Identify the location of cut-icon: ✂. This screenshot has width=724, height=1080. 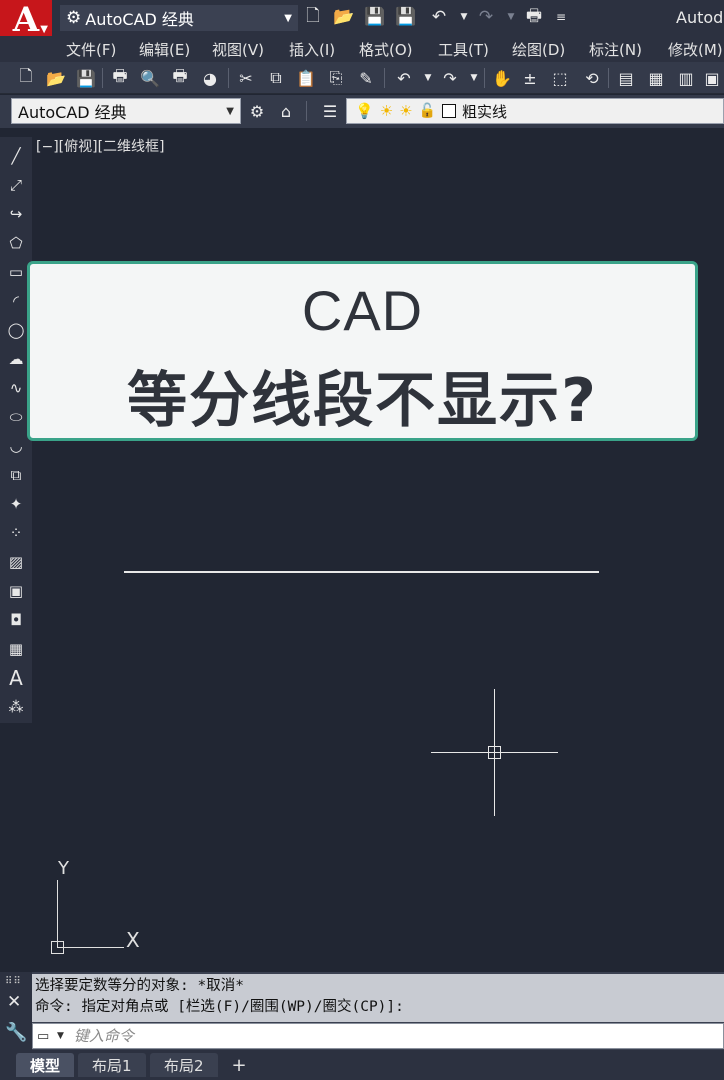
(246, 78).